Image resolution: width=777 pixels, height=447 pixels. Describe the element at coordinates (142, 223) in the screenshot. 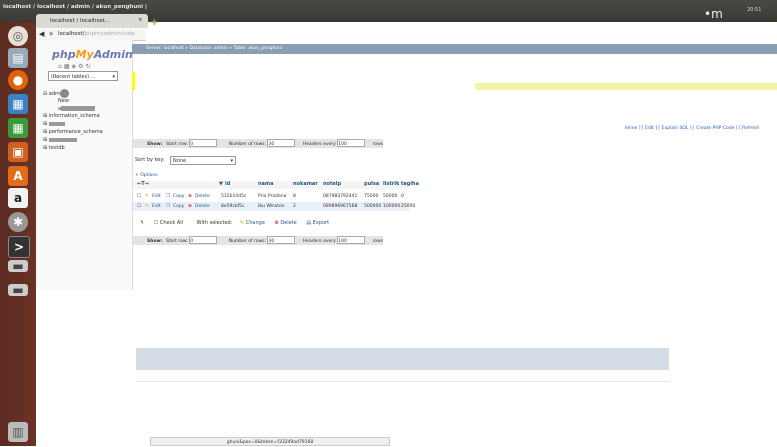

I see `select-arrow-icon: ↰` at that location.